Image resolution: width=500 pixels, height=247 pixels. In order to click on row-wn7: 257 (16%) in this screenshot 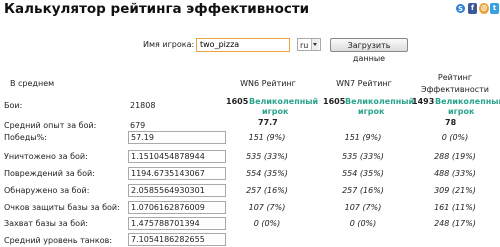, I will do `click(363, 190)`.